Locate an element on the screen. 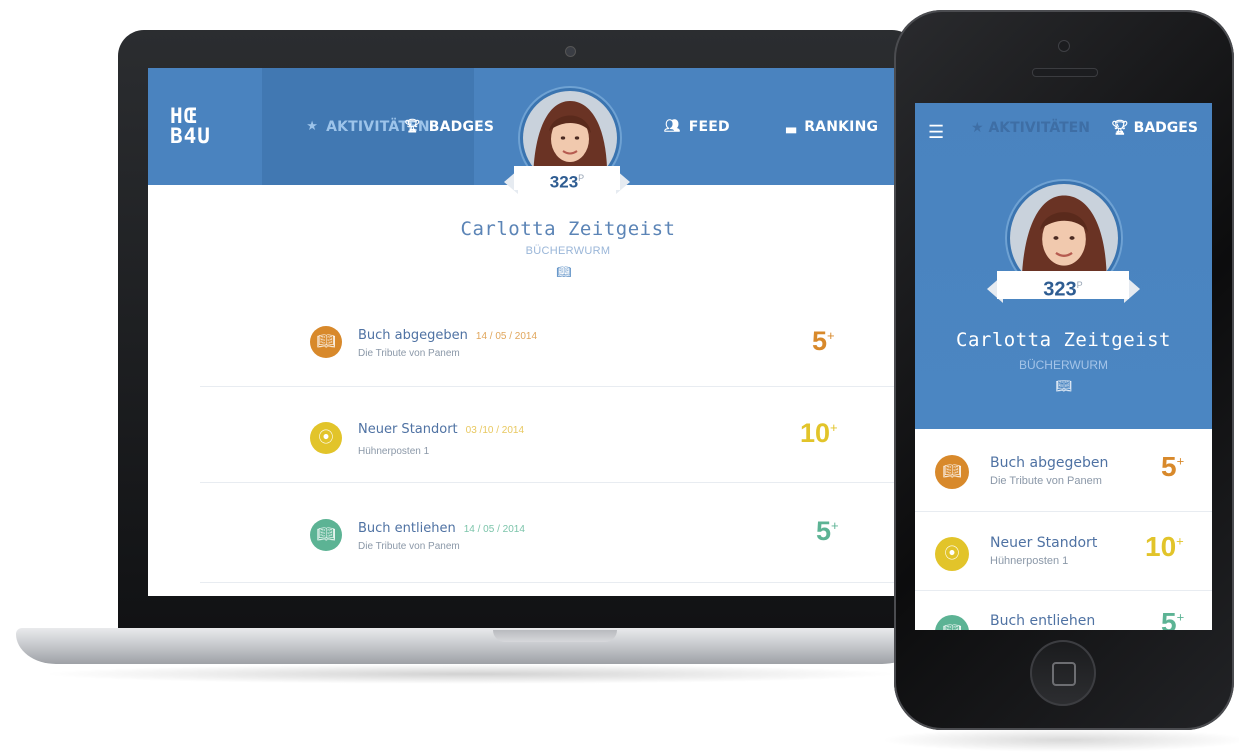 This screenshot has height=755, width=1239. list-item: ⦿ Neuer Standort Hühnerposten 1 10+ is located at coordinates (1063, 553).